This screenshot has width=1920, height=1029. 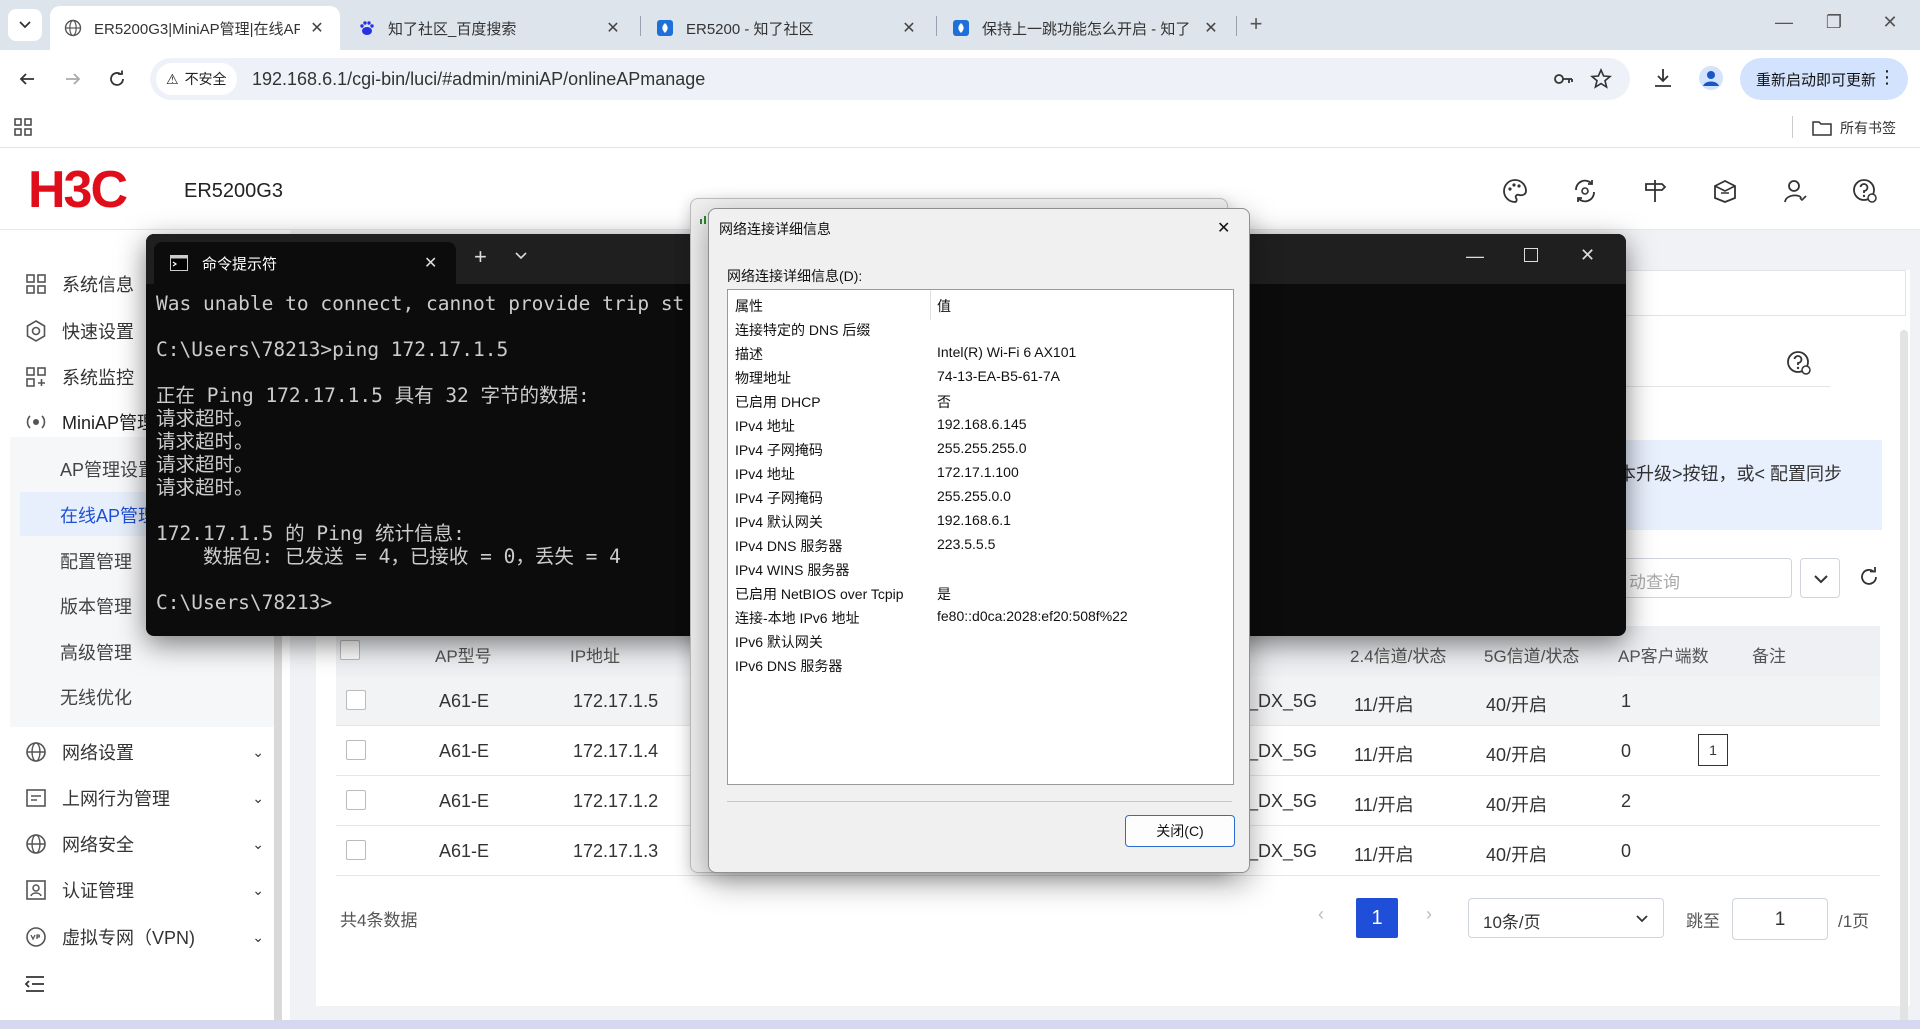 What do you see at coordinates (196, 79) in the screenshot?
I see `security-chip: ⚠ 不安全` at bounding box center [196, 79].